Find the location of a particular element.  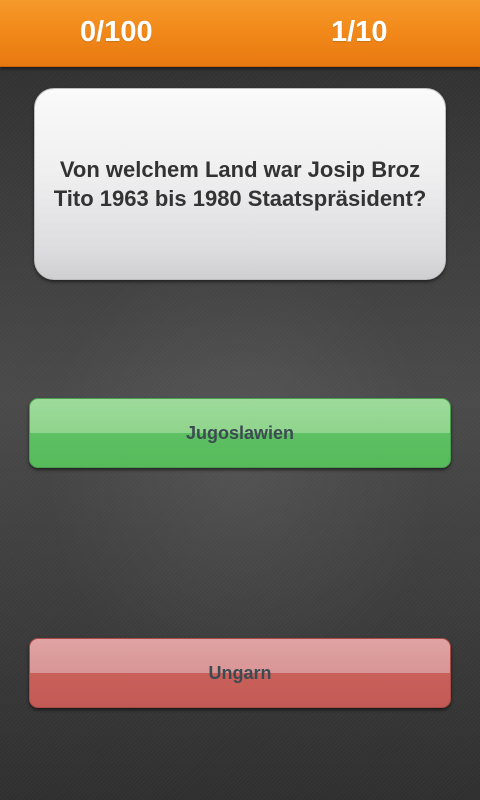

answer-label: Jugoslawien is located at coordinates (240, 432).